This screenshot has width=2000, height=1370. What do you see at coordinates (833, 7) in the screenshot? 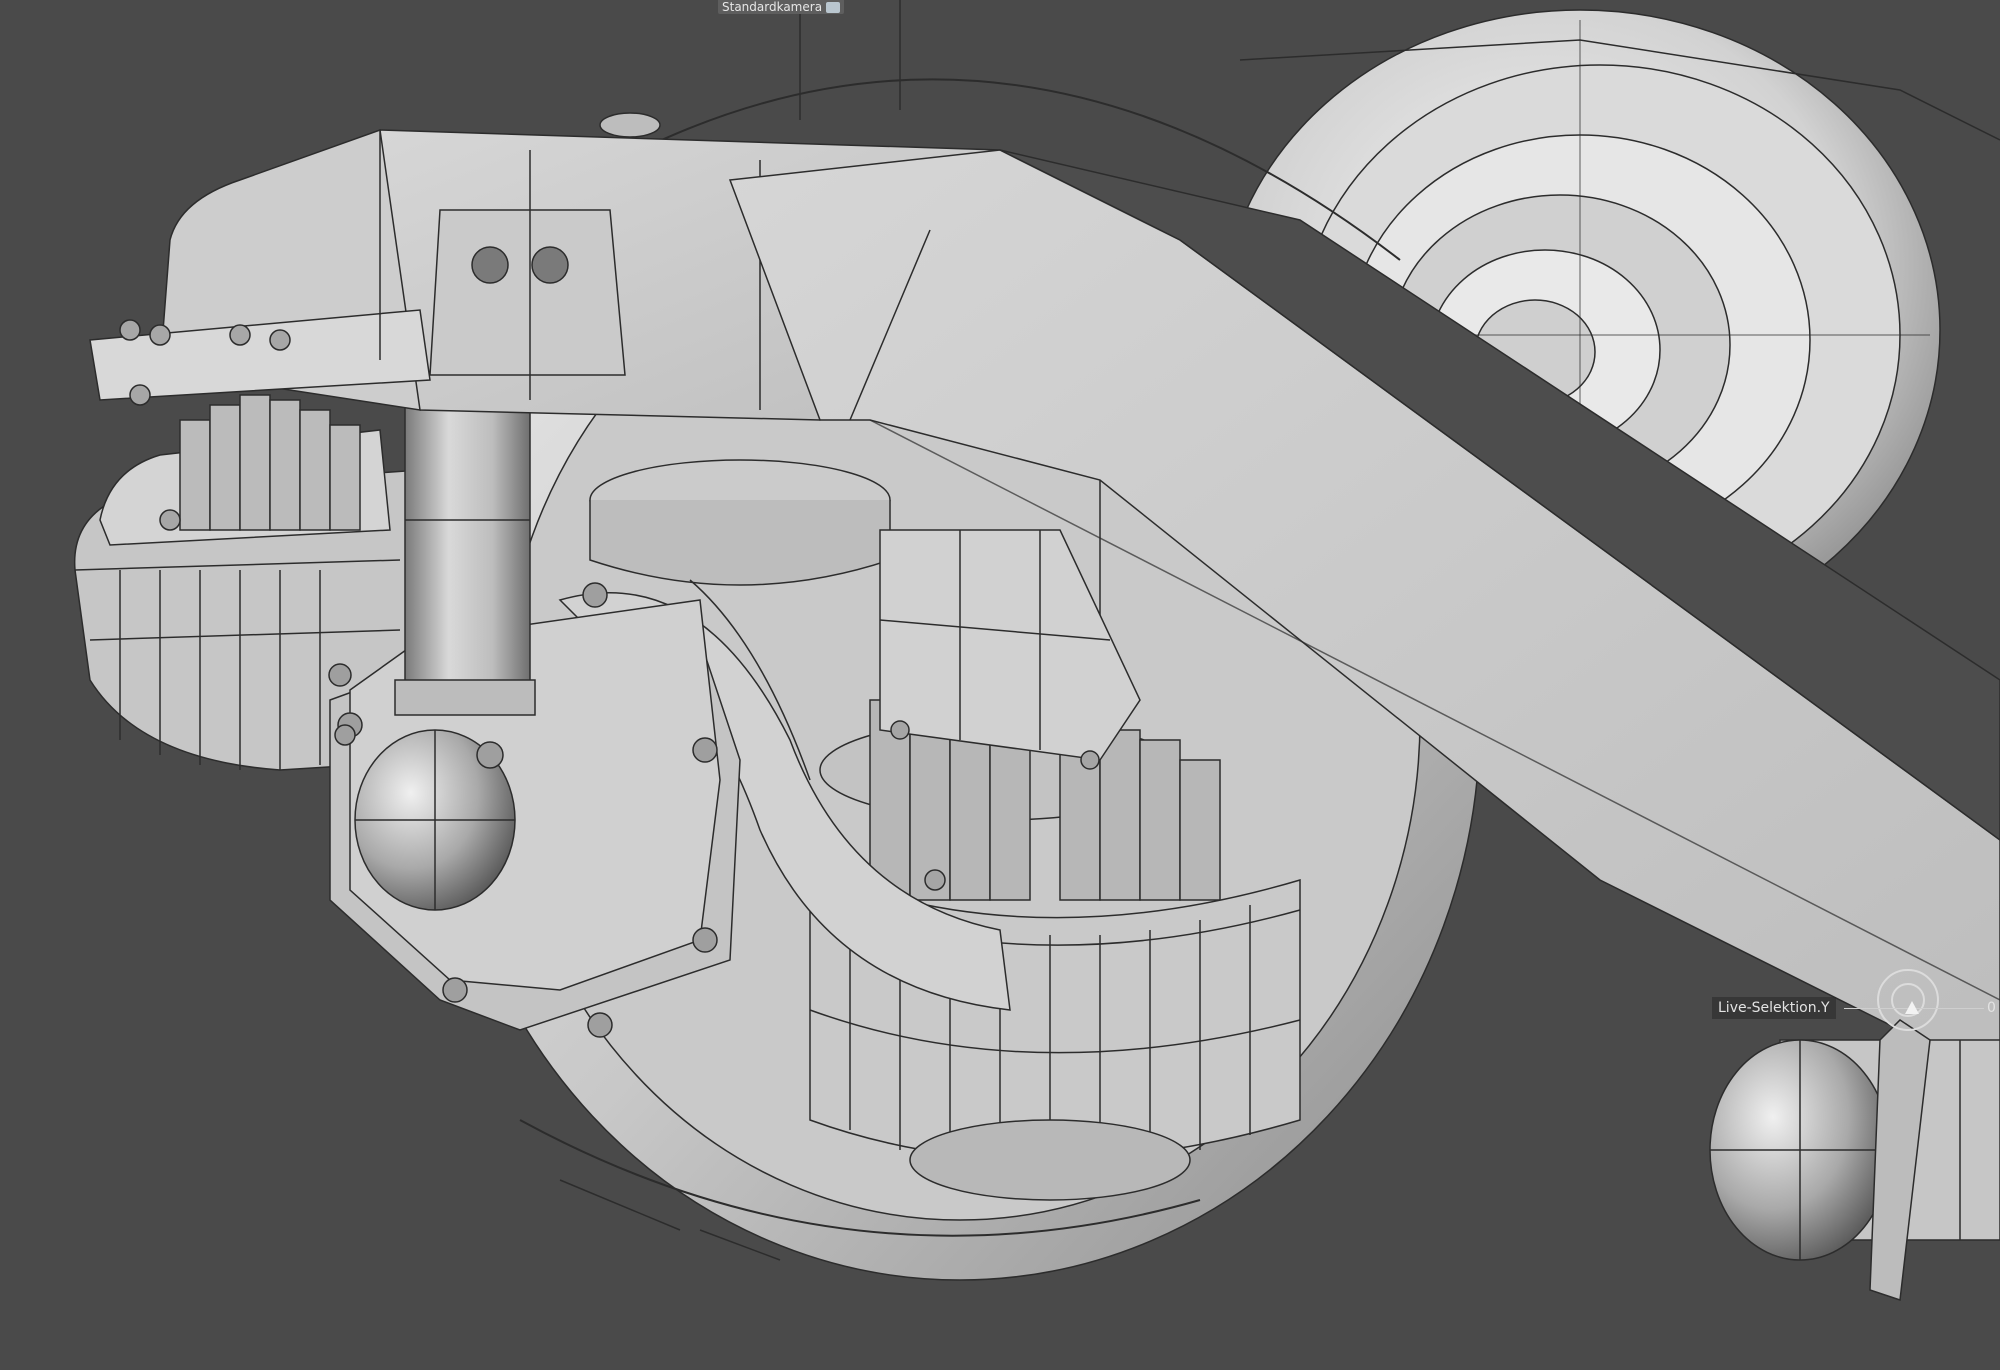
I see `camera-icon` at bounding box center [833, 7].